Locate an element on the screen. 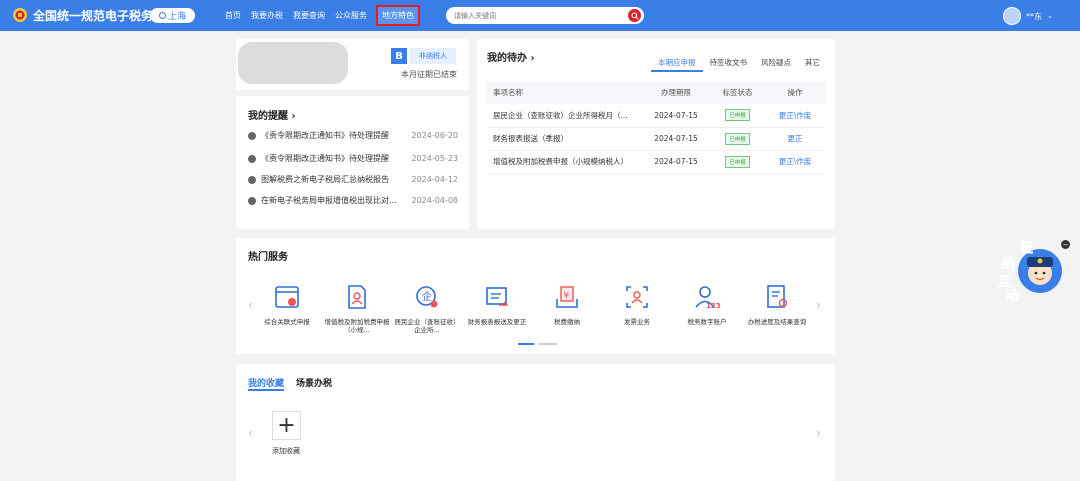 The image size is (1080, 481). taxpayer-name-blurred is located at coordinates (293, 63).